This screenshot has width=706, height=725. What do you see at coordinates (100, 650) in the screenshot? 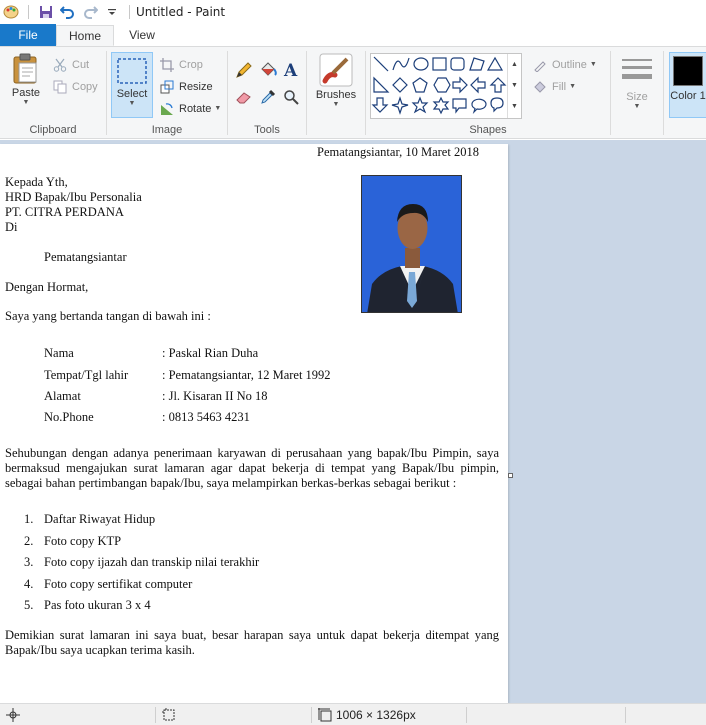
I see `closing-line: Bapak/Ibu saya ucapkan terima kasih.` at bounding box center [100, 650].